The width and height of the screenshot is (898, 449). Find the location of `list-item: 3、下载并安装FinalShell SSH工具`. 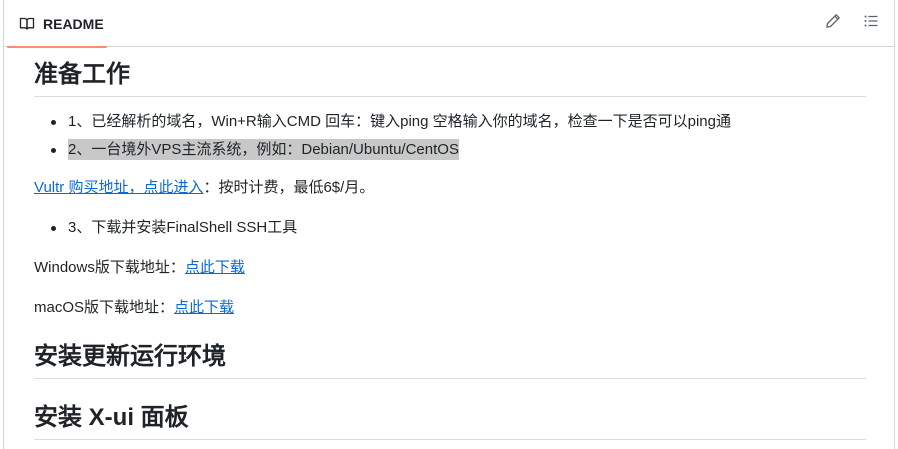

list-item: 3、下载并安装FinalShell SSH工具 is located at coordinates (450, 228).